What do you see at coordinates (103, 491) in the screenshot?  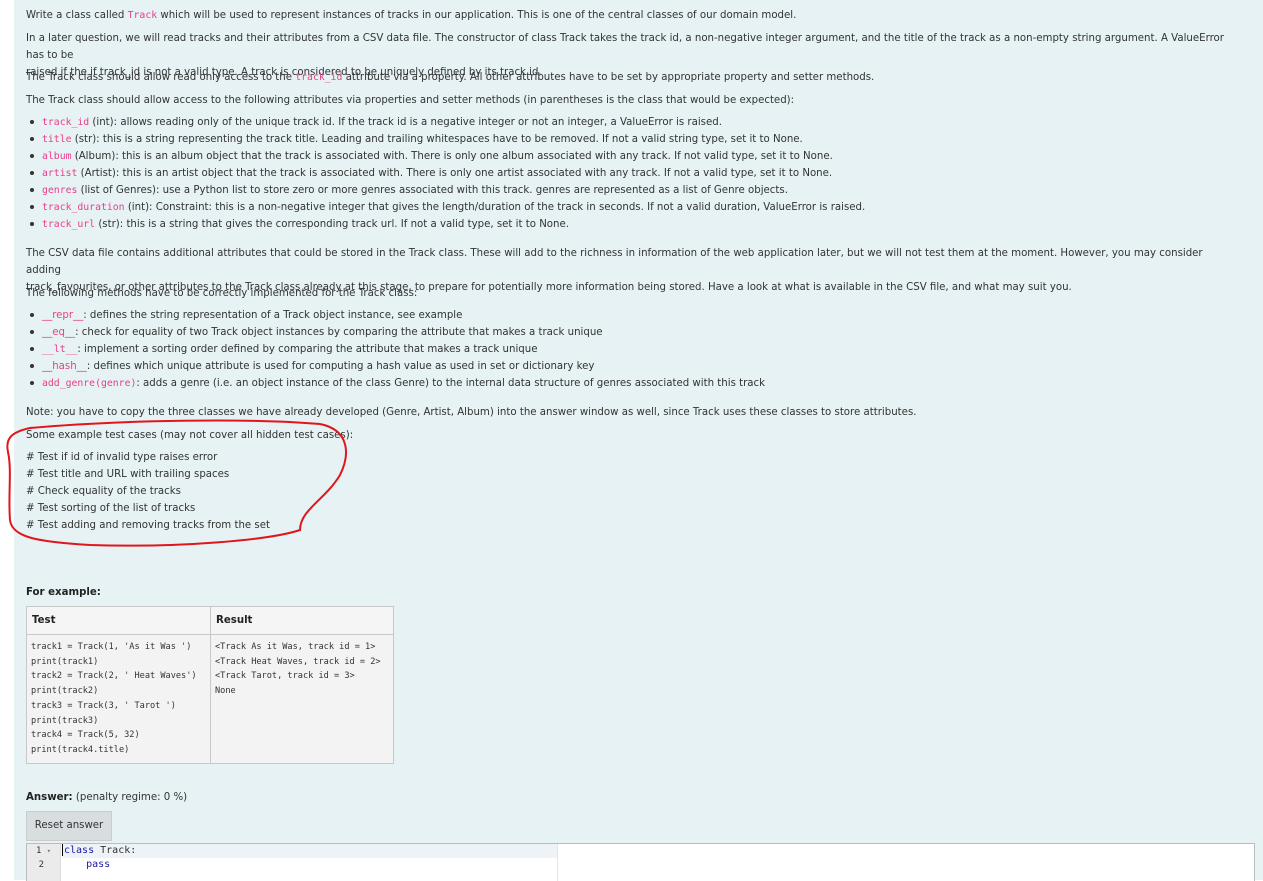 I see `test-case-line: # Check equality of the tracks` at bounding box center [103, 491].